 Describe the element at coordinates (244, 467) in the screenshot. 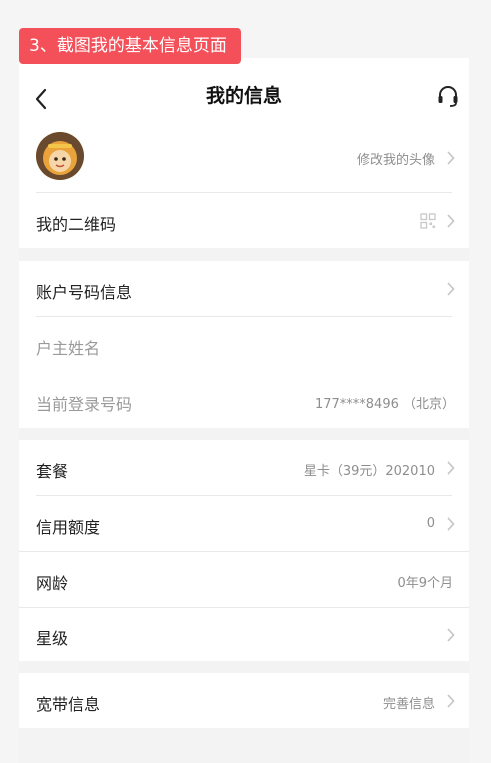

I see `package-row: 套餐 星卡（39元）202010` at that location.